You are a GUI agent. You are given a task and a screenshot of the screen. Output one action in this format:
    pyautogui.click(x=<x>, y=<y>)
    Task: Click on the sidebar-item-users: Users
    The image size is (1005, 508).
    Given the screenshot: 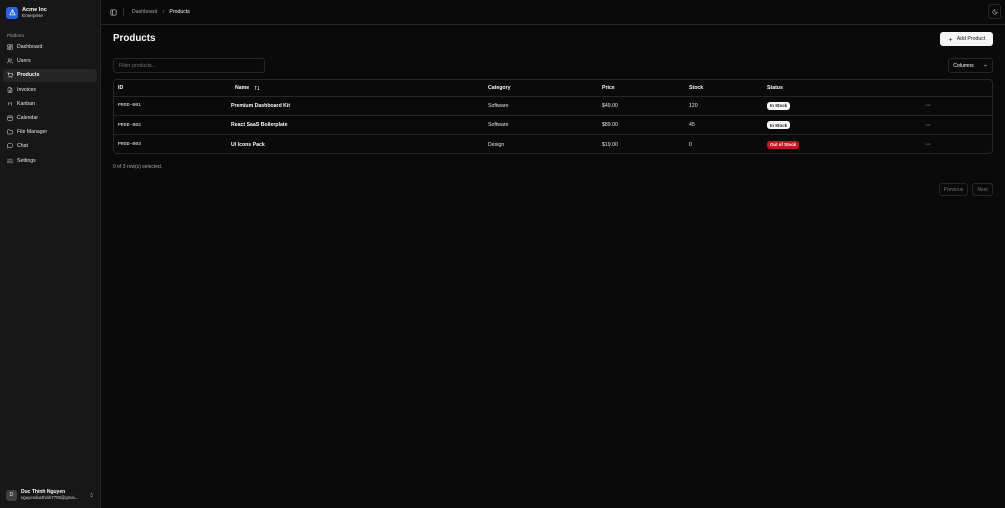 What is the action you would take?
    pyautogui.click(x=50, y=61)
    